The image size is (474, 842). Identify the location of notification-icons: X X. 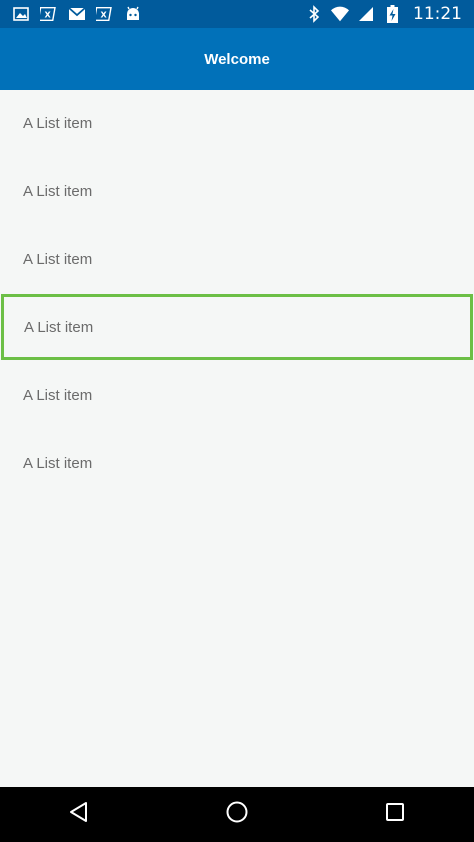
(77, 14).